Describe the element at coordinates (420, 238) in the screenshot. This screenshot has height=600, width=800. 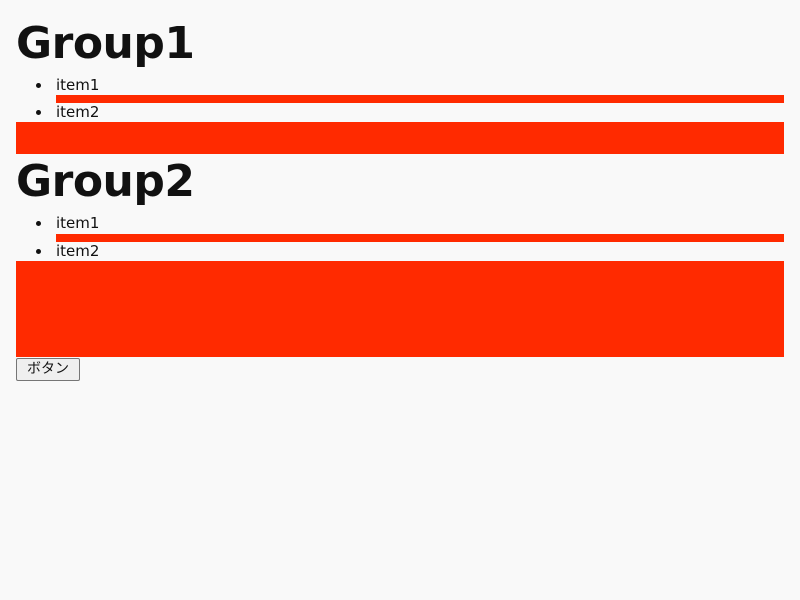
I see `group-2-item-divider-bar` at that location.